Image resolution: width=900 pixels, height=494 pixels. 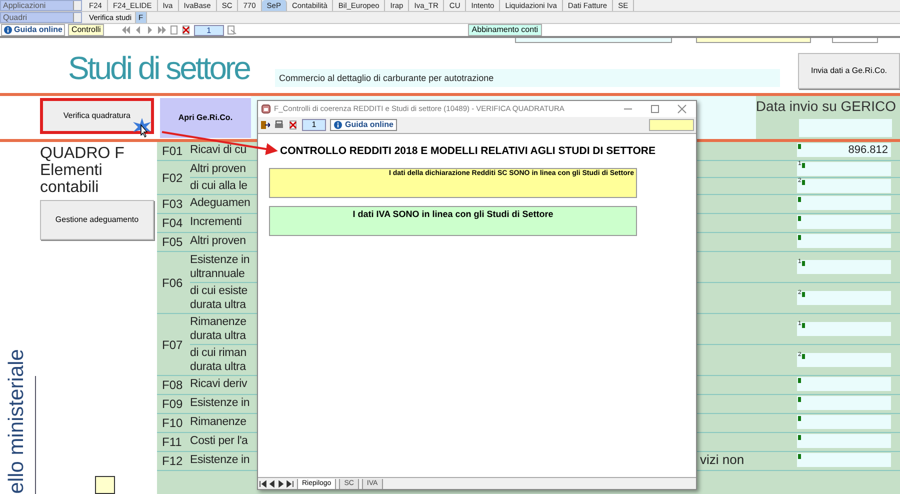 What do you see at coordinates (97, 116) in the screenshot?
I see `verify-button: Verifica quadratura` at bounding box center [97, 116].